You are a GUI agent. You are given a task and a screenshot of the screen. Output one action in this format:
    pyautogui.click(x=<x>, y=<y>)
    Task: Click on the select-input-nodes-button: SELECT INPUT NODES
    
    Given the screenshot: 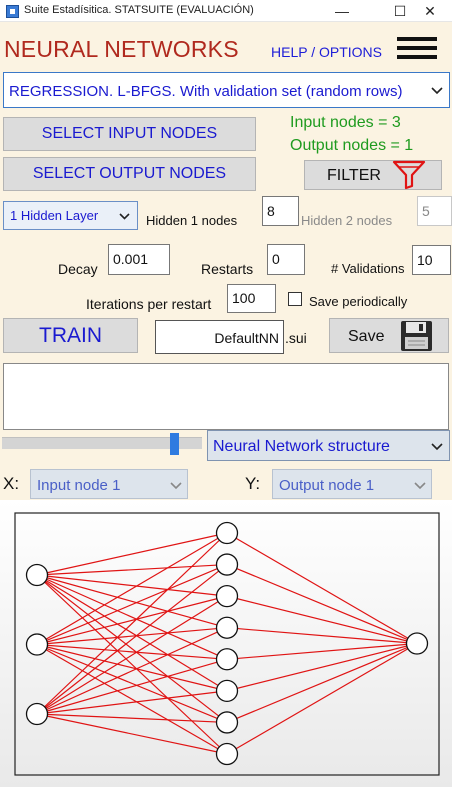 What is the action you would take?
    pyautogui.click(x=129, y=134)
    